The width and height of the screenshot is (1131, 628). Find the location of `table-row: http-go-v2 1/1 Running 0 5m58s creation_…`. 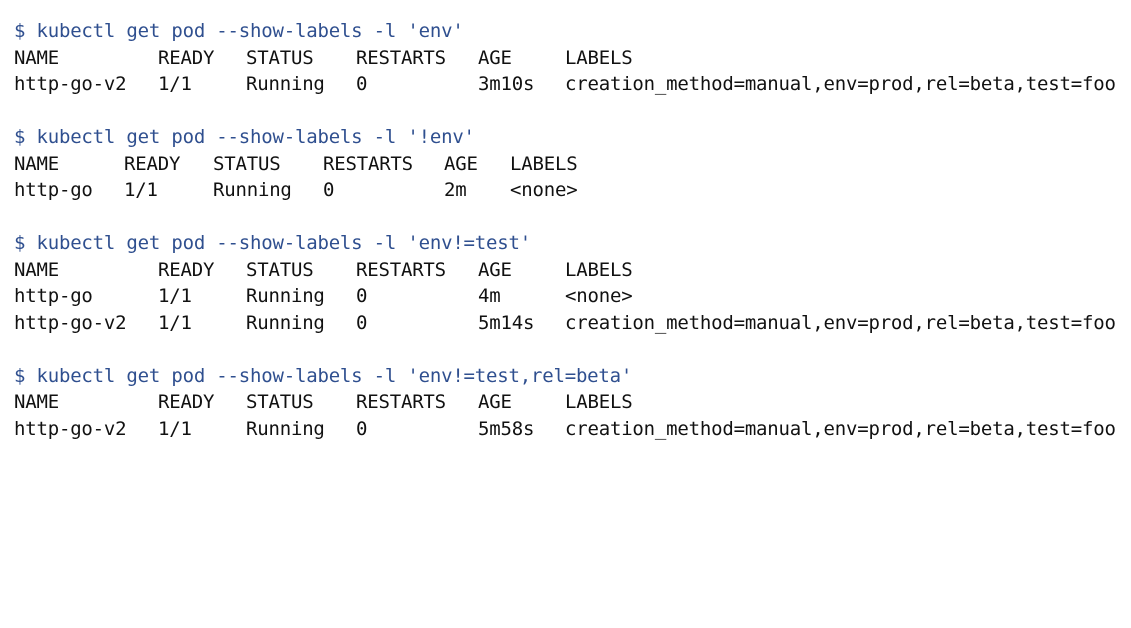

table-row: http-go-v2 1/1 Running 0 5m58s creation_… is located at coordinates (569, 429).